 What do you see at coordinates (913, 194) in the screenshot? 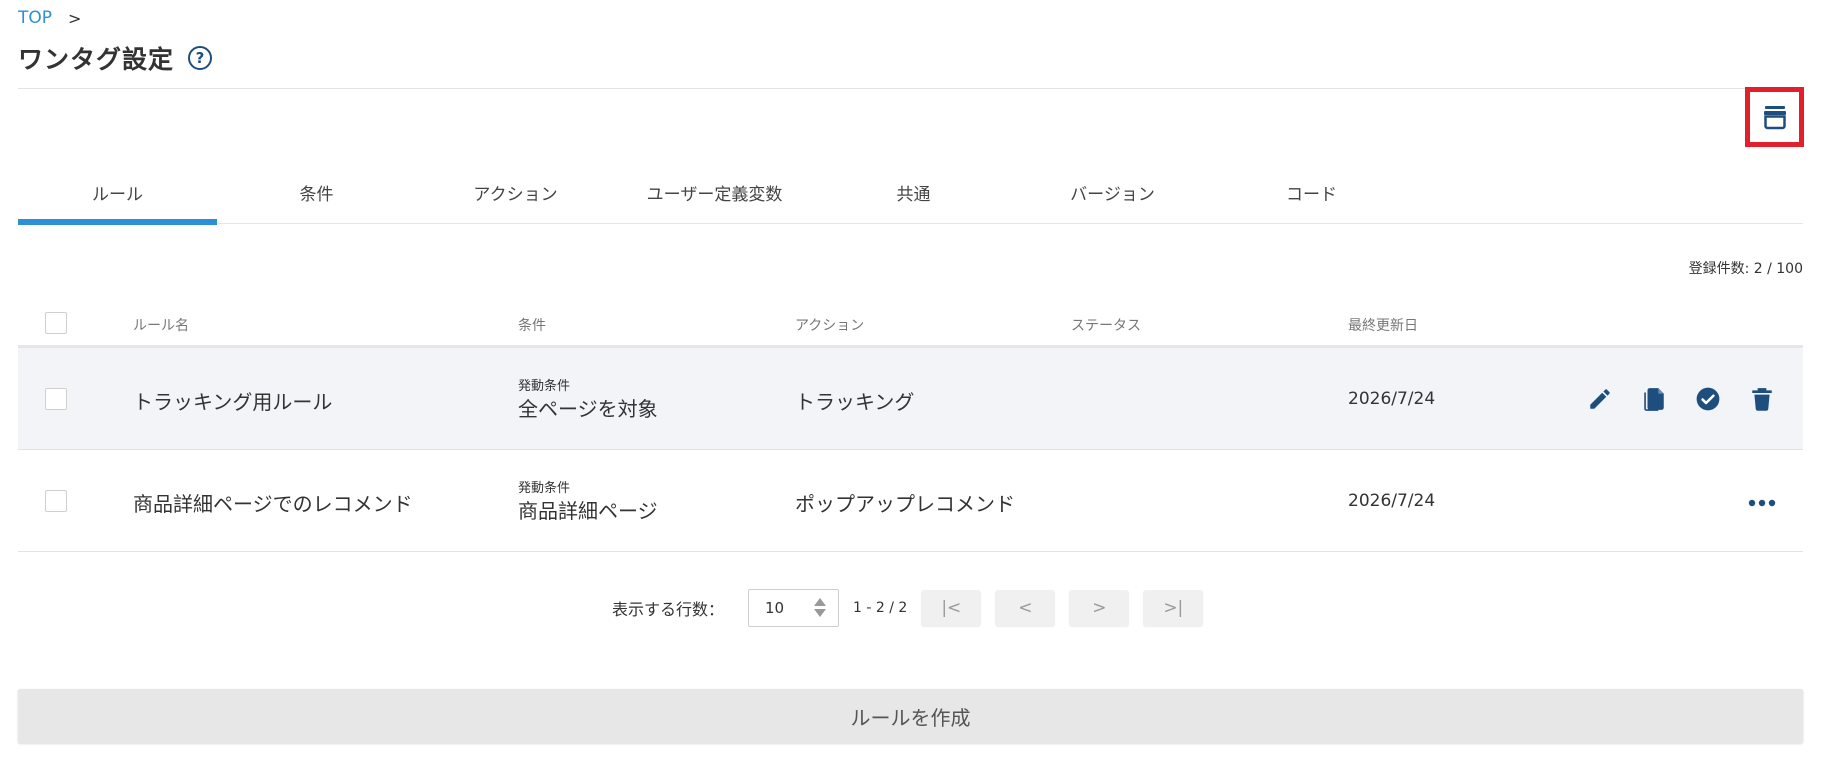
I see `tab-common: 共通` at bounding box center [913, 194].